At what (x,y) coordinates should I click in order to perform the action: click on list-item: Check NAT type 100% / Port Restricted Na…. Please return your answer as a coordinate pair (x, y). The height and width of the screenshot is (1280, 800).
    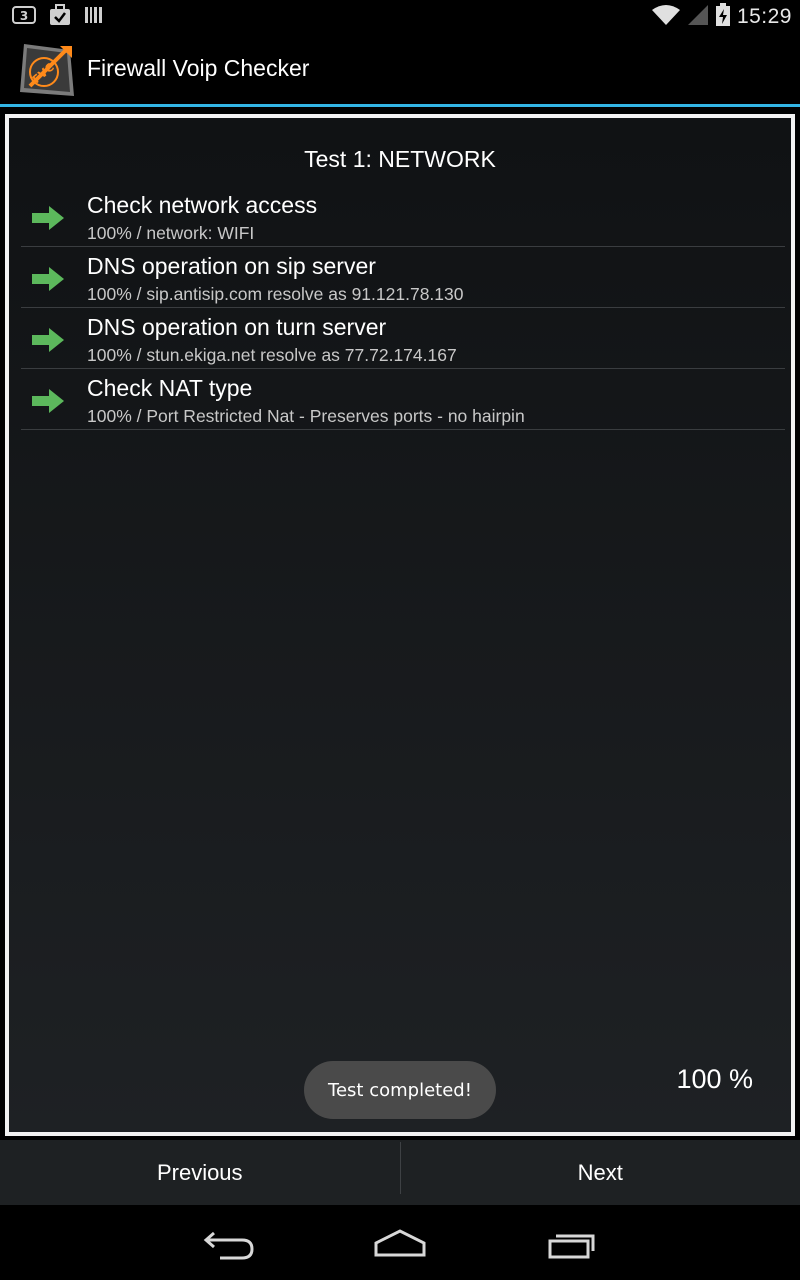
    Looking at the image, I should click on (403, 399).